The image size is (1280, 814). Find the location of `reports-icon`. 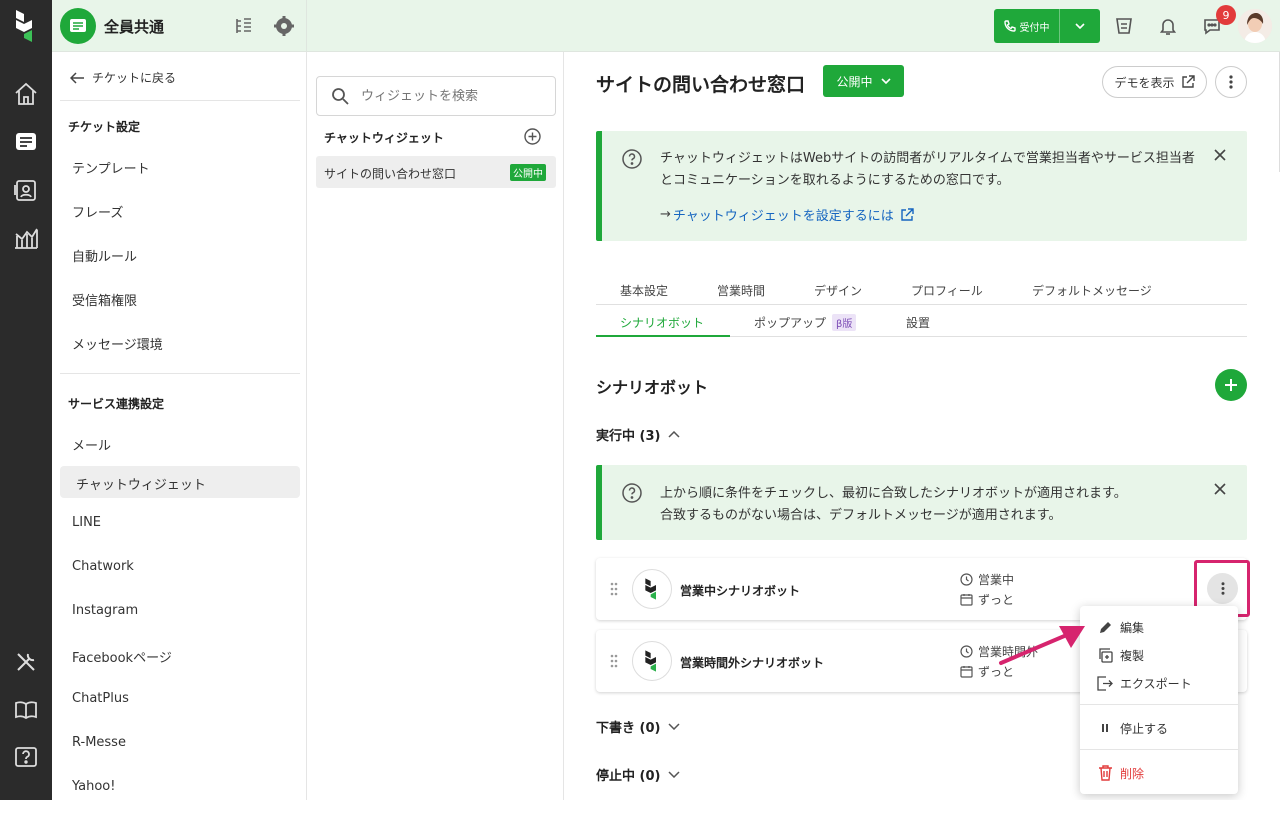

reports-icon is located at coordinates (26, 238).